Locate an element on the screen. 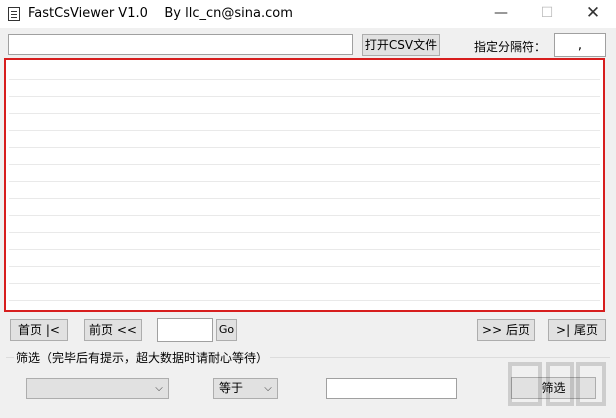  filter-operator-value: 等于 is located at coordinates (231, 388).